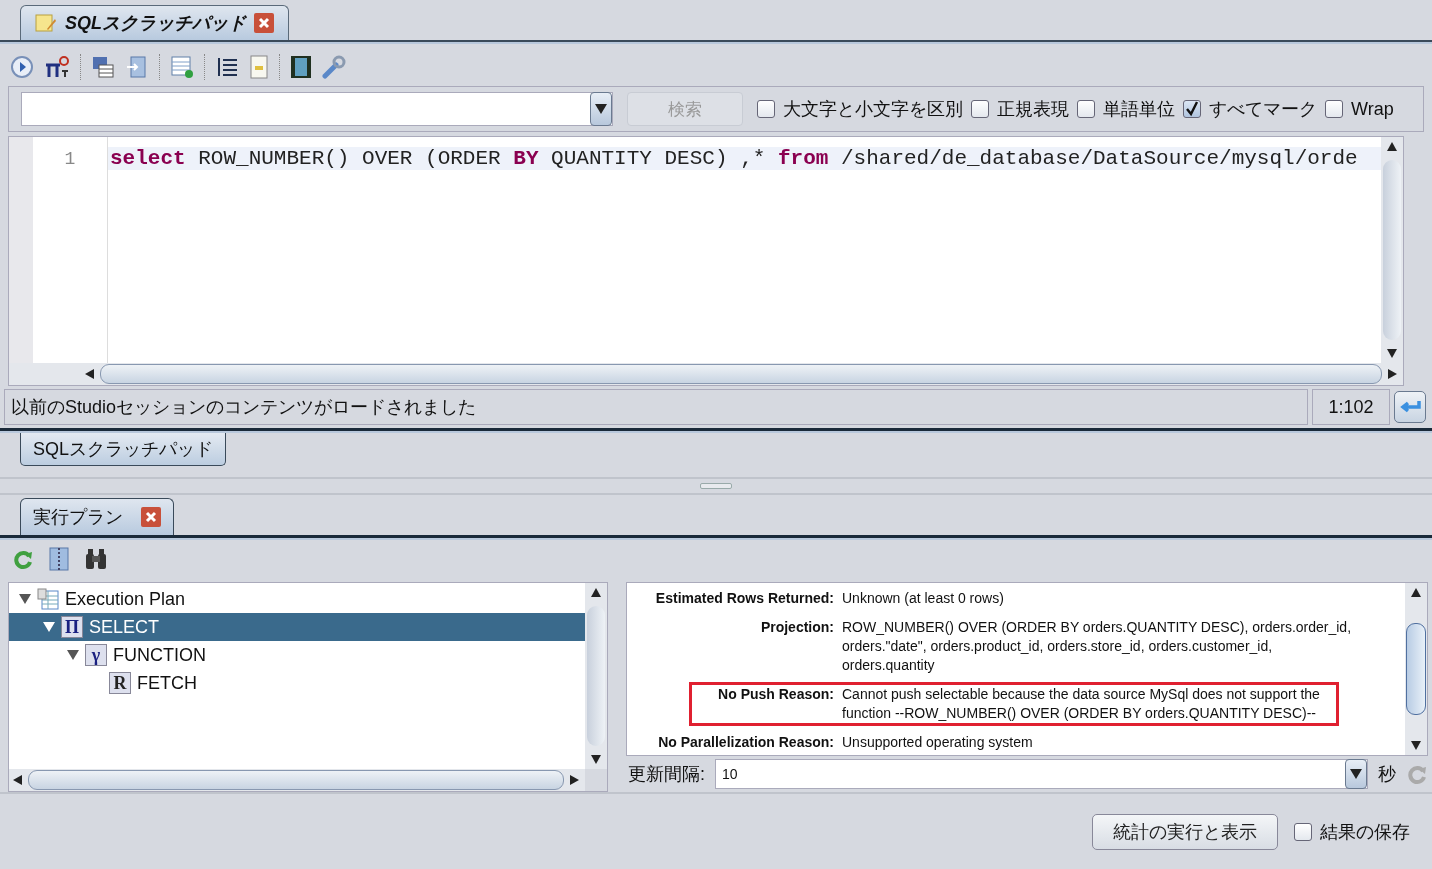  I want to click on indent-lines-icon, so click(227, 67).